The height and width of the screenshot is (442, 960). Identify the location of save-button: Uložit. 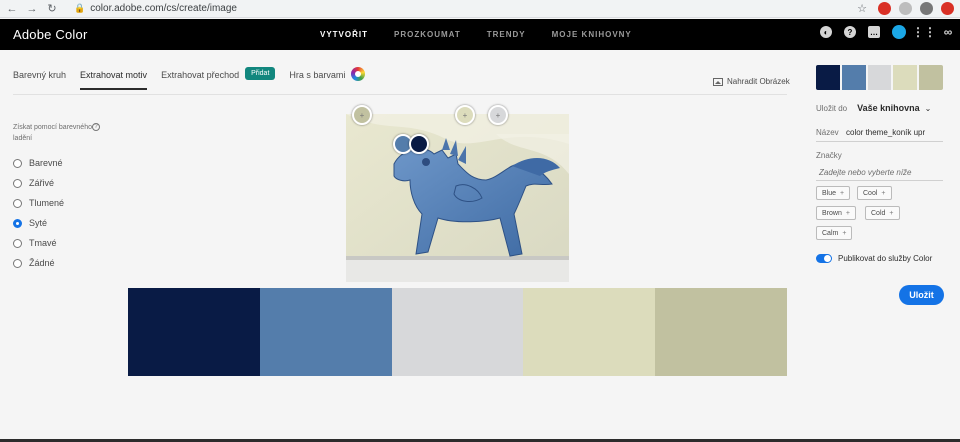
(921, 295).